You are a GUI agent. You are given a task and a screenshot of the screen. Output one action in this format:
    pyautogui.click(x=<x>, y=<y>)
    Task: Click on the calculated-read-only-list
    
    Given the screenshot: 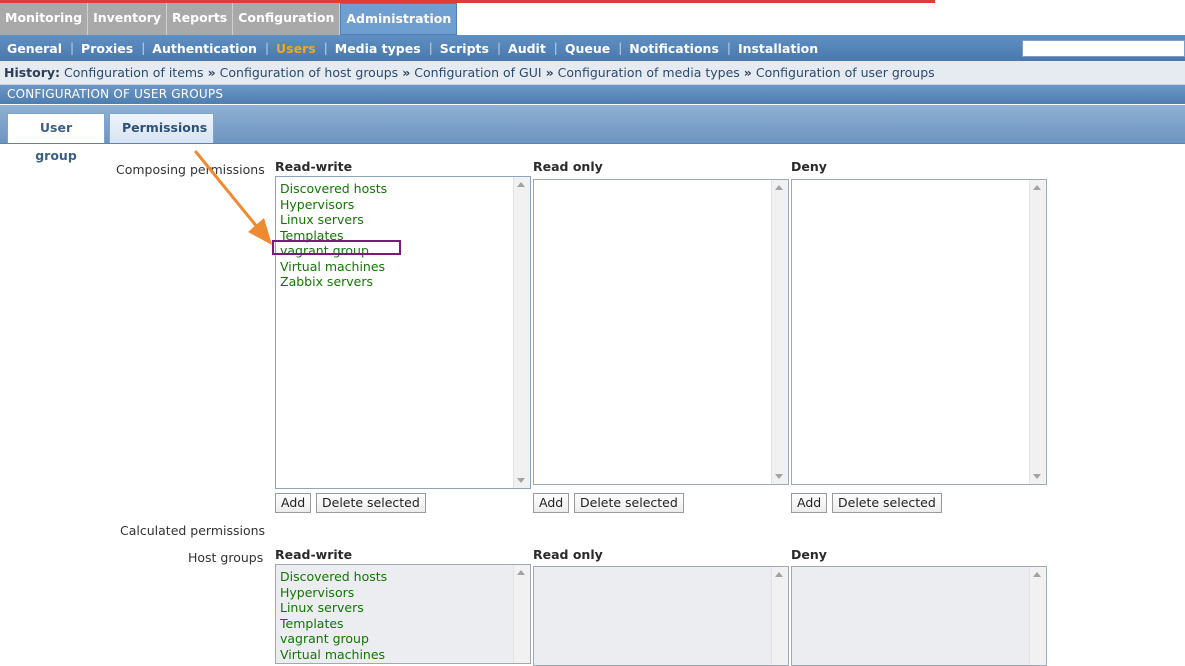 What is the action you would take?
    pyautogui.click(x=661, y=616)
    